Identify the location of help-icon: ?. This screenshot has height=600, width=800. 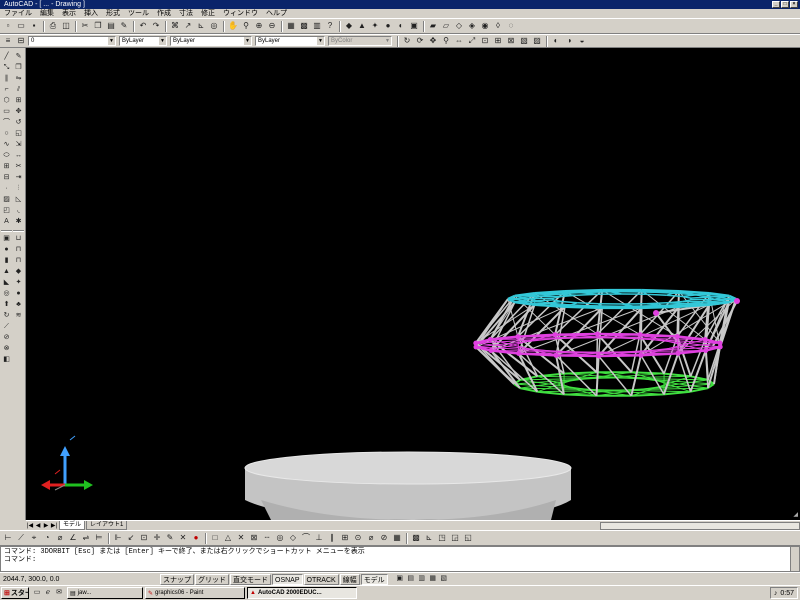
(330, 26).